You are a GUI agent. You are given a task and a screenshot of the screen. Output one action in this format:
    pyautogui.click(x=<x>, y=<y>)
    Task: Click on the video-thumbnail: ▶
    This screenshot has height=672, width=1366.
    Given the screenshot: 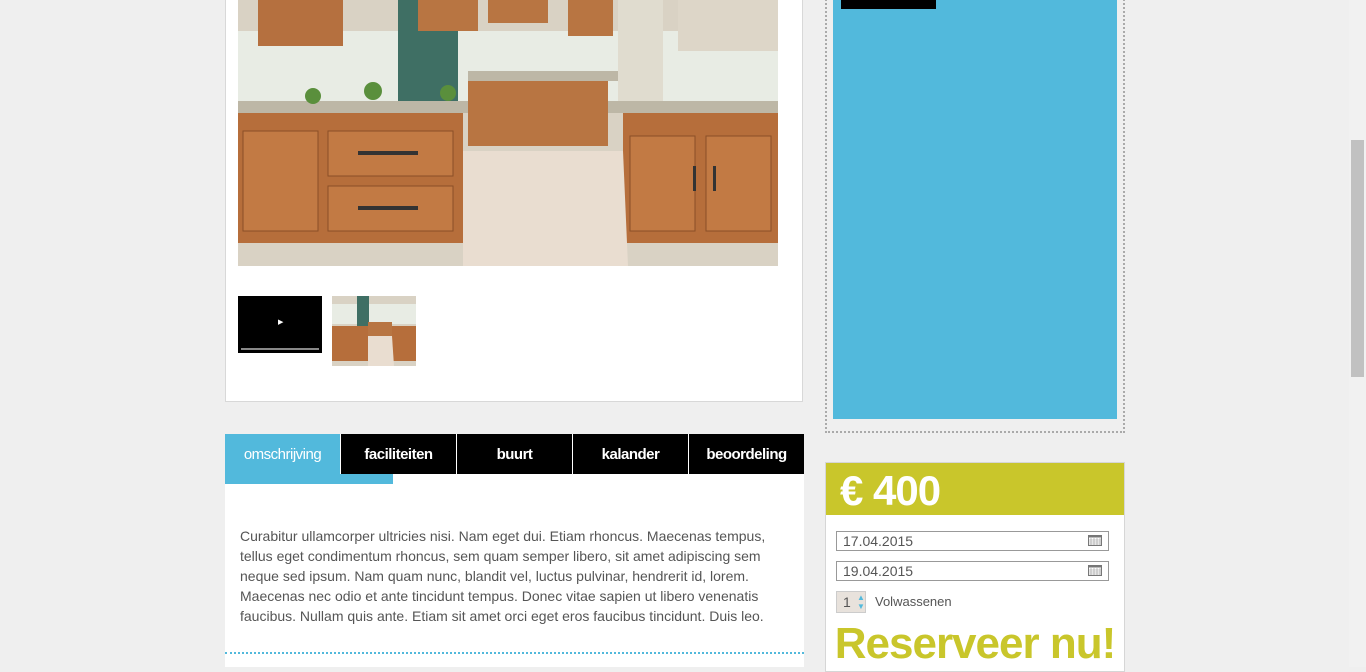 What is the action you would take?
    pyautogui.click(x=280, y=324)
    